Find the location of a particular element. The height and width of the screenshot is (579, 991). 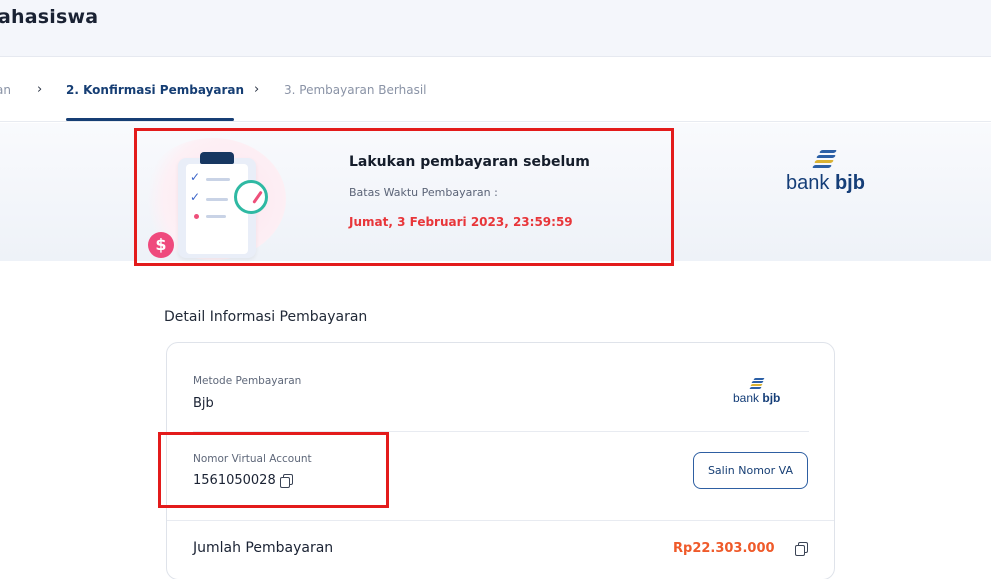

bank-bjb-logo-small: bank bjb is located at coordinates (756, 391).